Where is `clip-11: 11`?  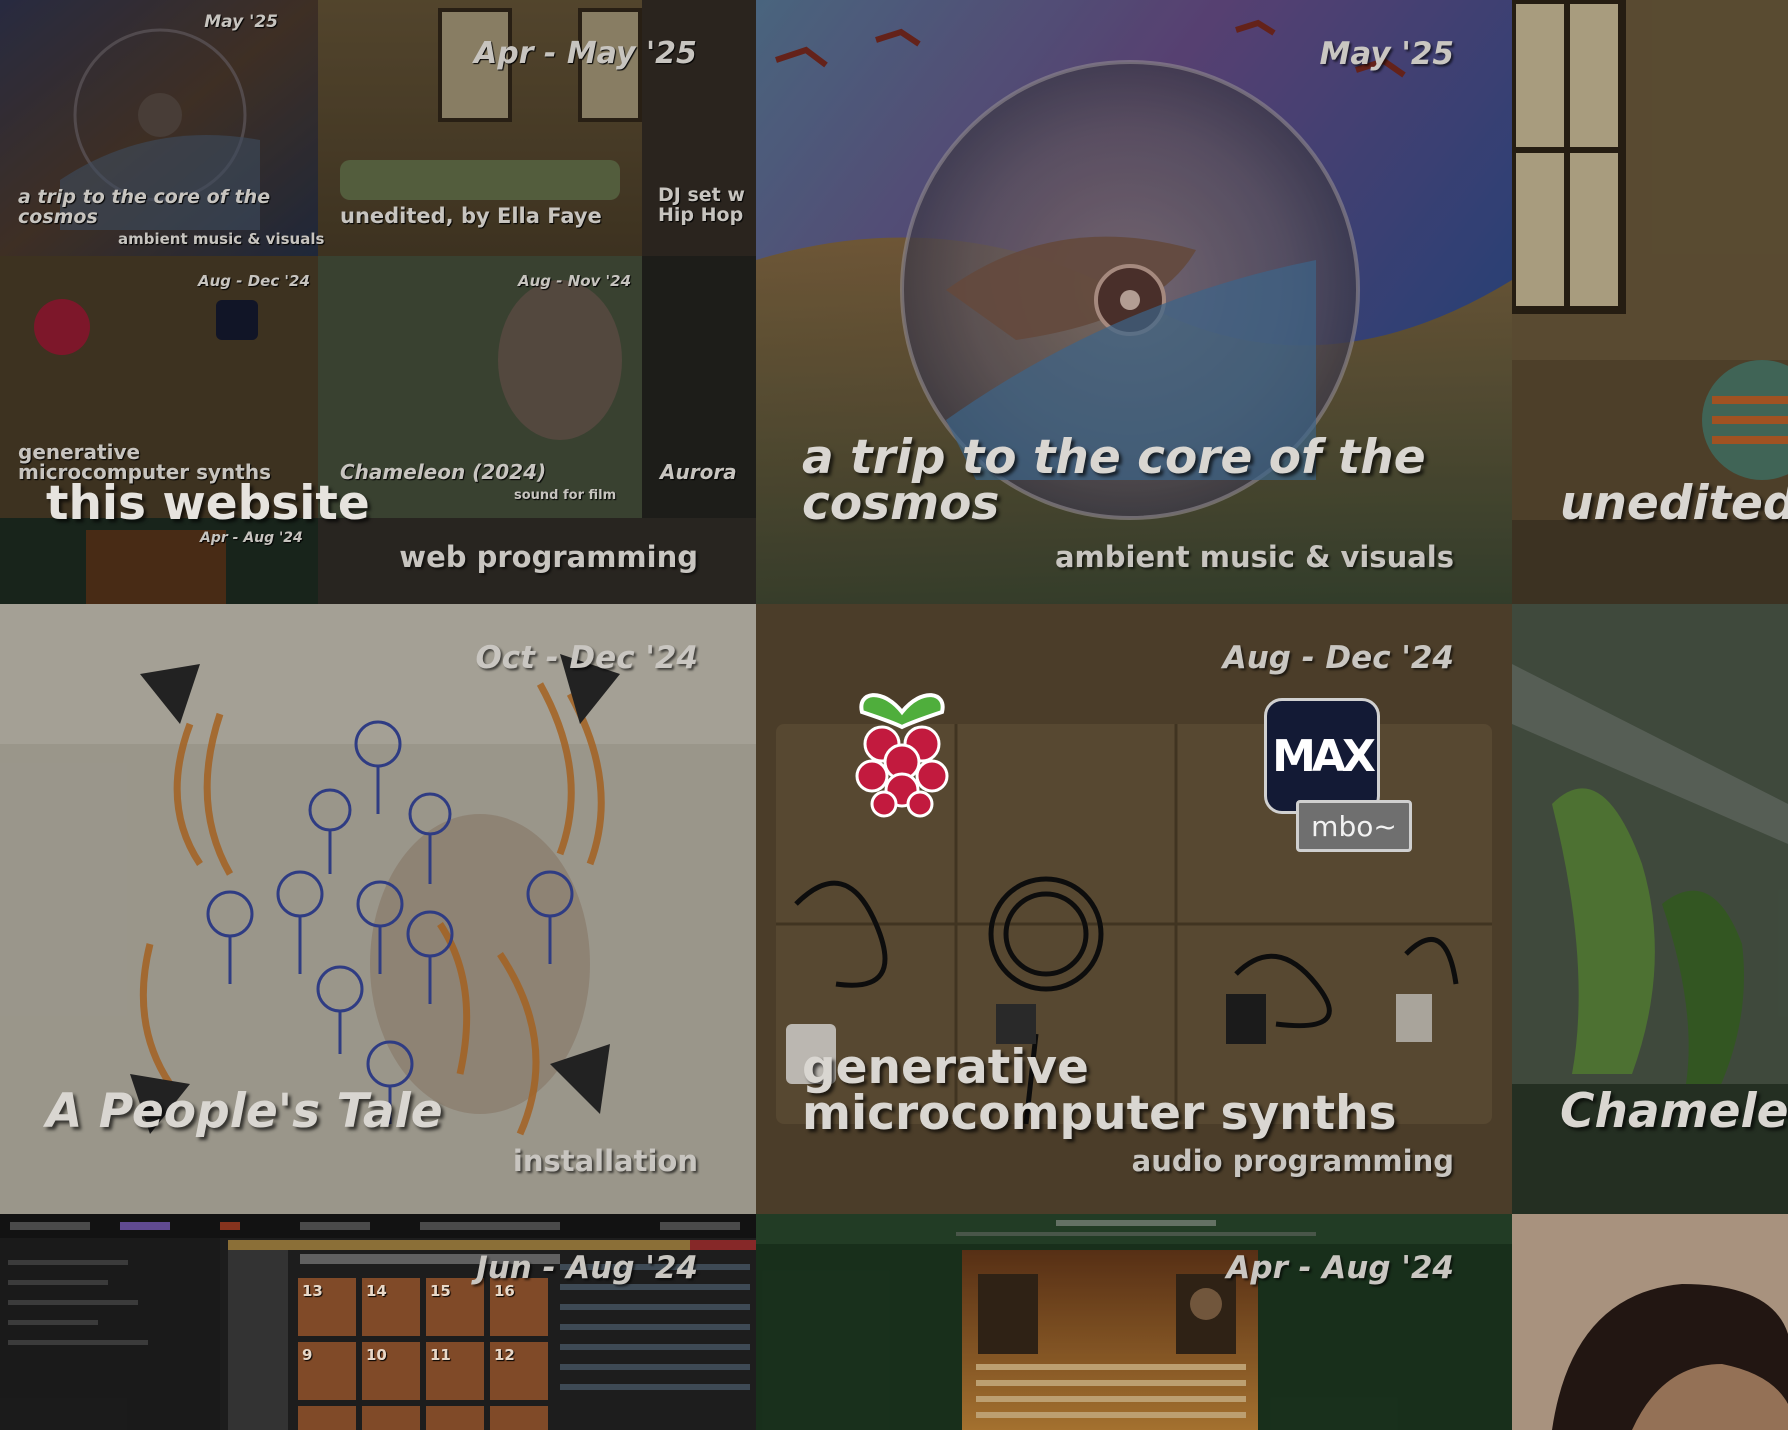
clip-11: 11 is located at coordinates (440, 1355).